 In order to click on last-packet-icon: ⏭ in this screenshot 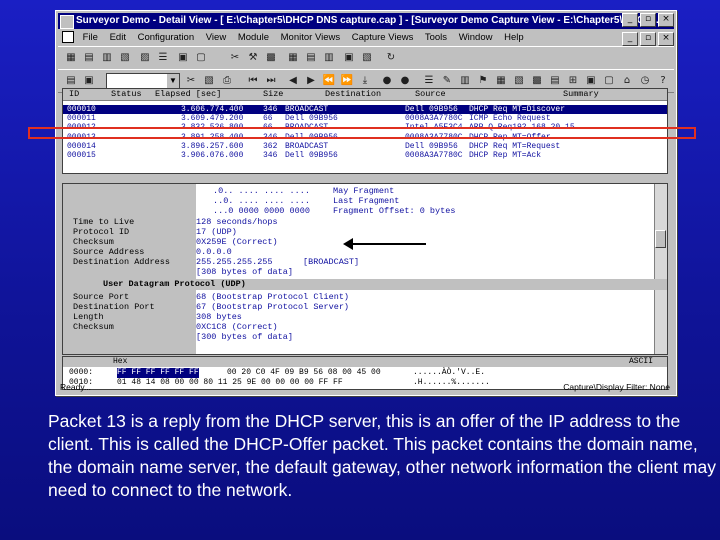, I will do `click(271, 80)`.